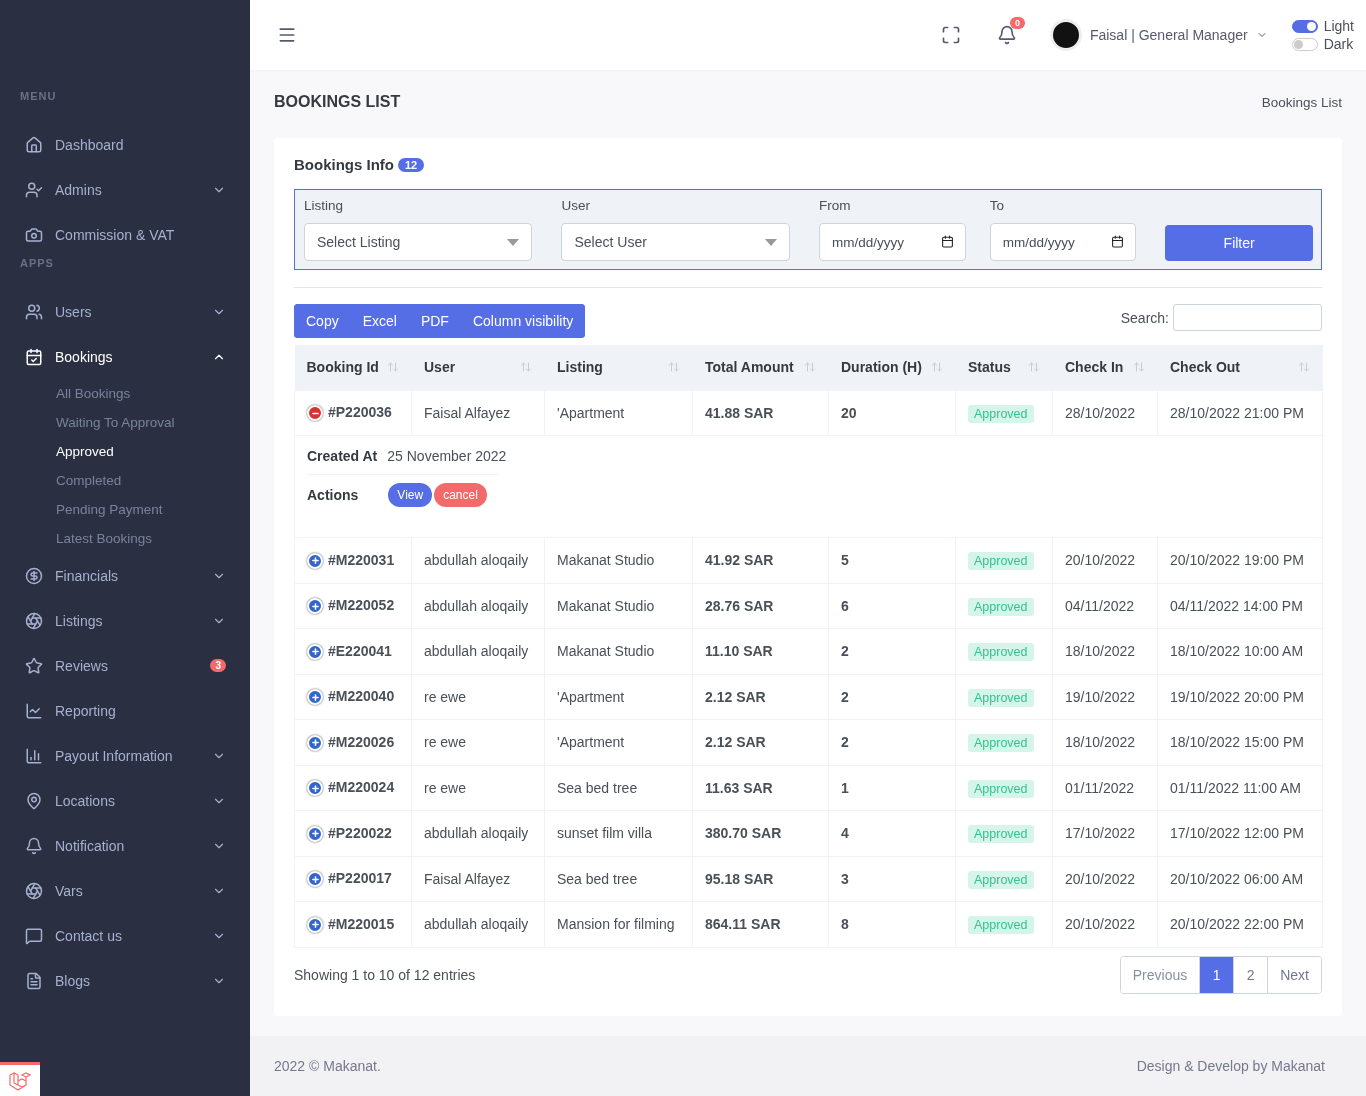 The height and width of the screenshot is (1096, 1366). What do you see at coordinates (892, 879) in the screenshot?
I see `table-cell: 3` at bounding box center [892, 879].